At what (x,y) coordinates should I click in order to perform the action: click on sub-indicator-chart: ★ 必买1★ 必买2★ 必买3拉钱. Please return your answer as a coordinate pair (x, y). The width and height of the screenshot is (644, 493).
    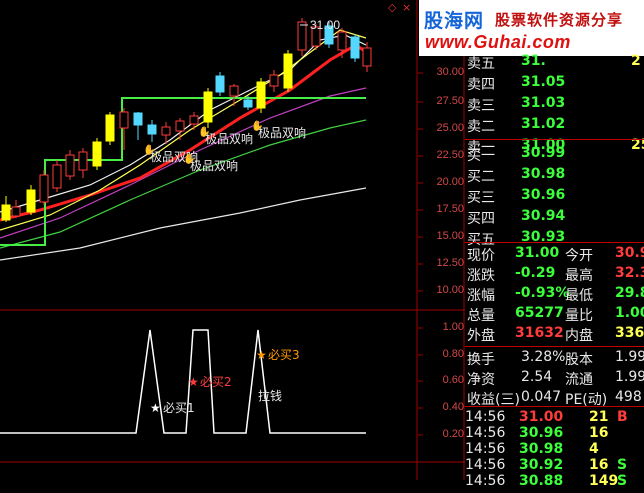
    Looking at the image, I should click on (183, 381).